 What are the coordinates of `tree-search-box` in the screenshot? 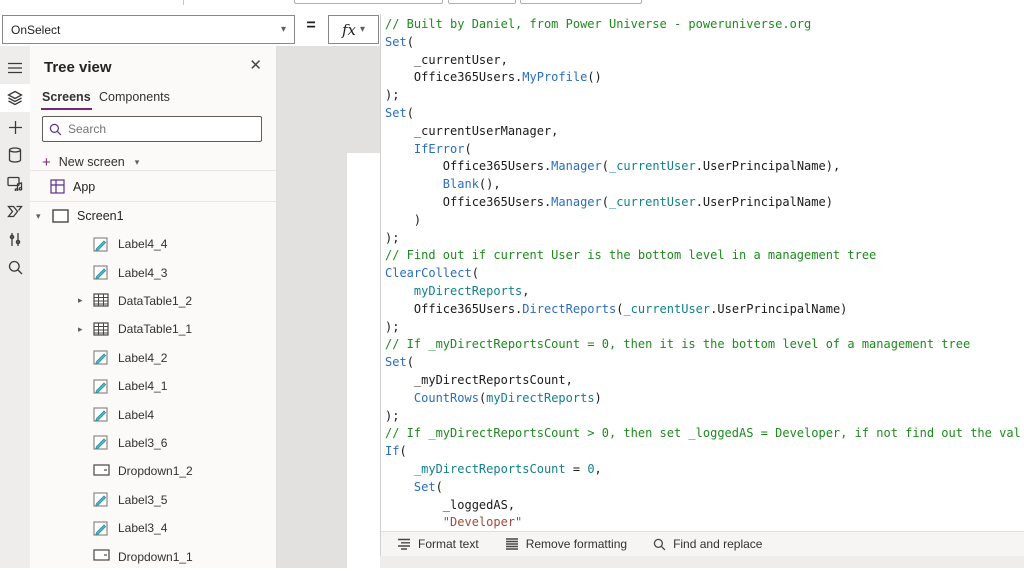 It's located at (152, 129).